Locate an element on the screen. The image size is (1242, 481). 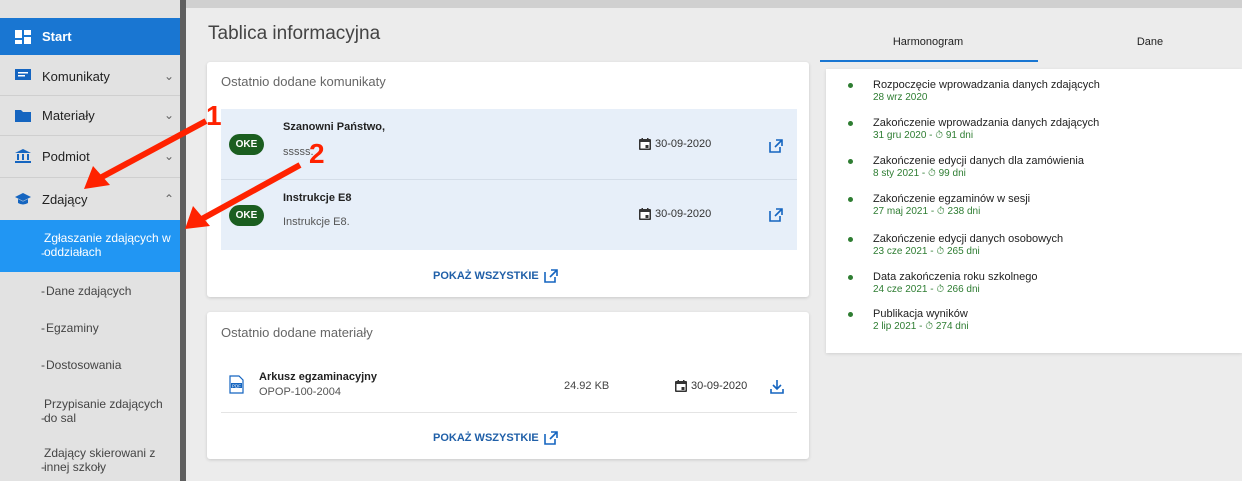
annotation-number-2: 2 is located at coordinates (317, 153).